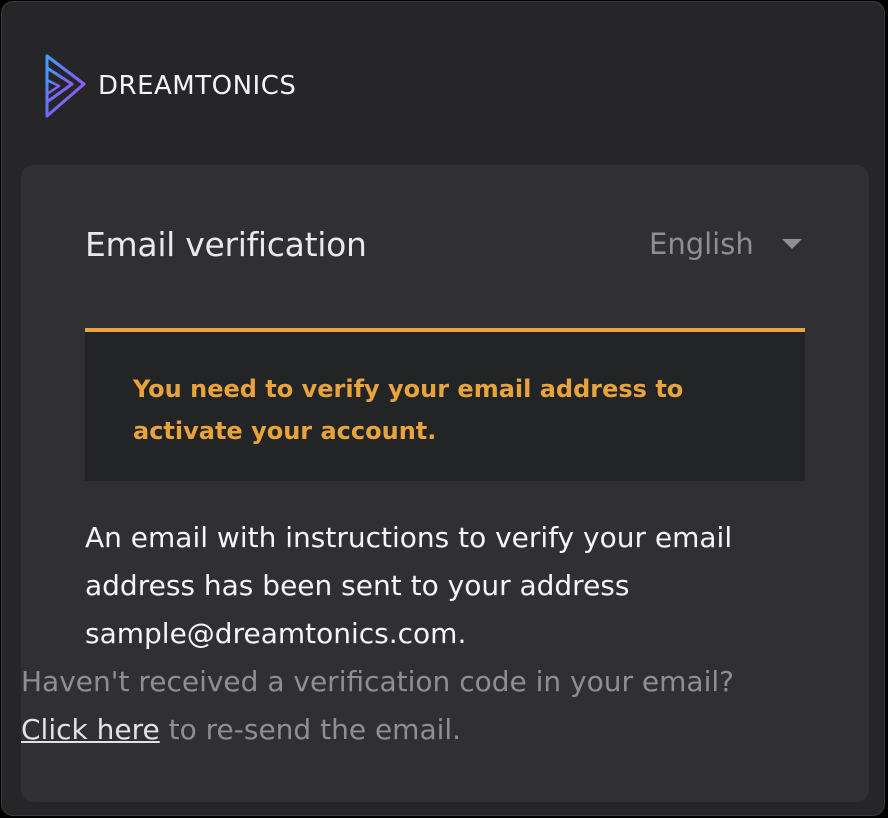 The image size is (888, 818). What do you see at coordinates (791, 244) in the screenshot?
I see `chevron-down-icon` at bounding box center [791, 244].